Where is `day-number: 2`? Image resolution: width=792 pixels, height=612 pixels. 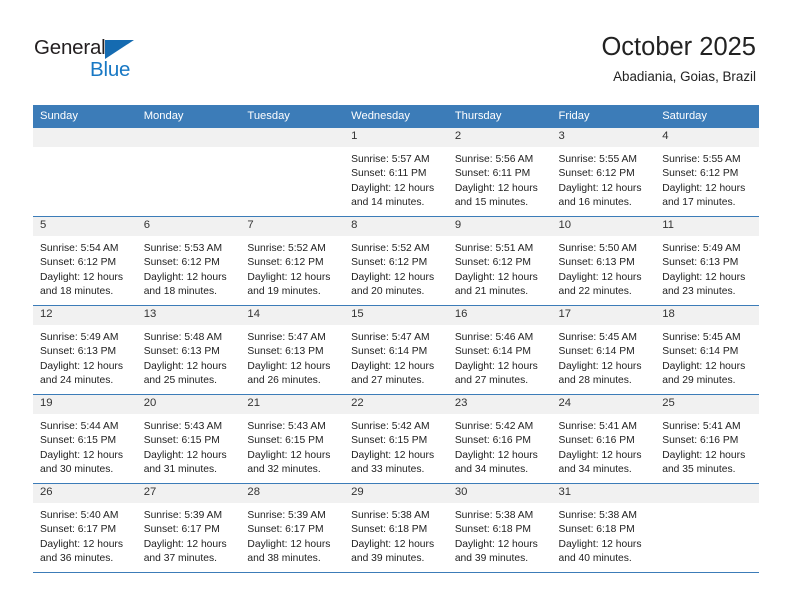
day-number: 2 is located at coordinates (499, 137).